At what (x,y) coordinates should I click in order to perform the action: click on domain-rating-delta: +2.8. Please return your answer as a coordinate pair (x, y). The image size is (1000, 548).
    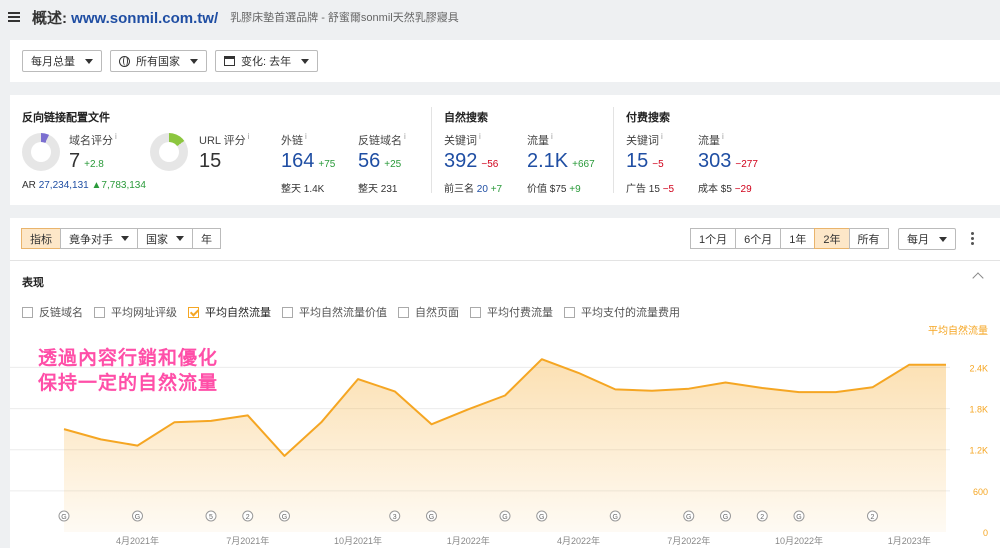
    Looking at the image, I should click on (94, 164).